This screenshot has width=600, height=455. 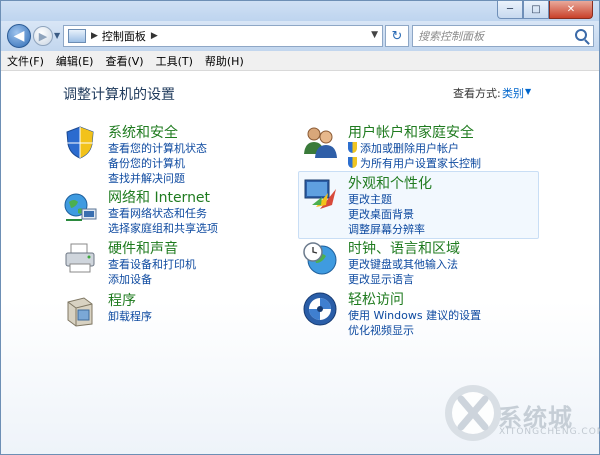 What do you see at coordinates (409, 148) in the screenshot?
I see `link-label: 添加或删除用户帐户` at bounding box center [409, 148].